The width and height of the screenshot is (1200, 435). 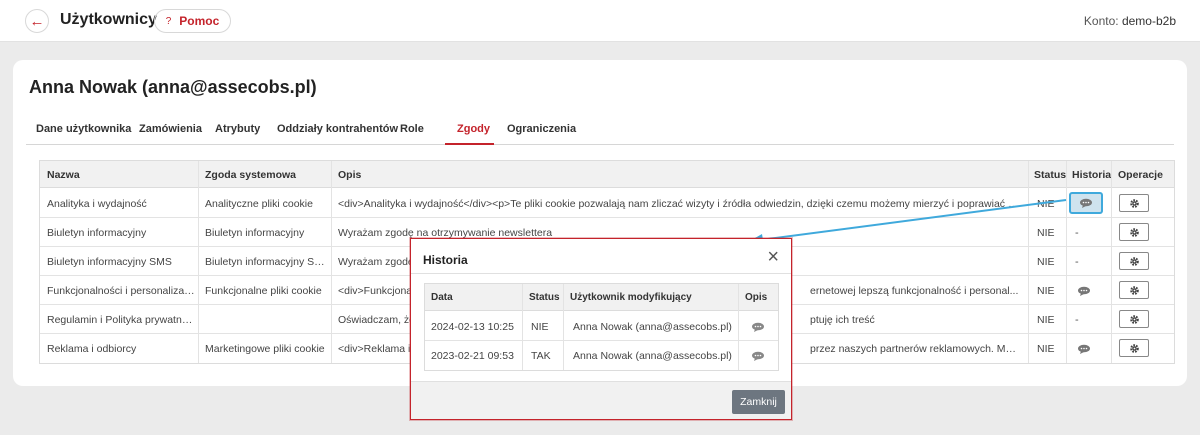 I want to click on modal-divider, so click(x=601, y=273).